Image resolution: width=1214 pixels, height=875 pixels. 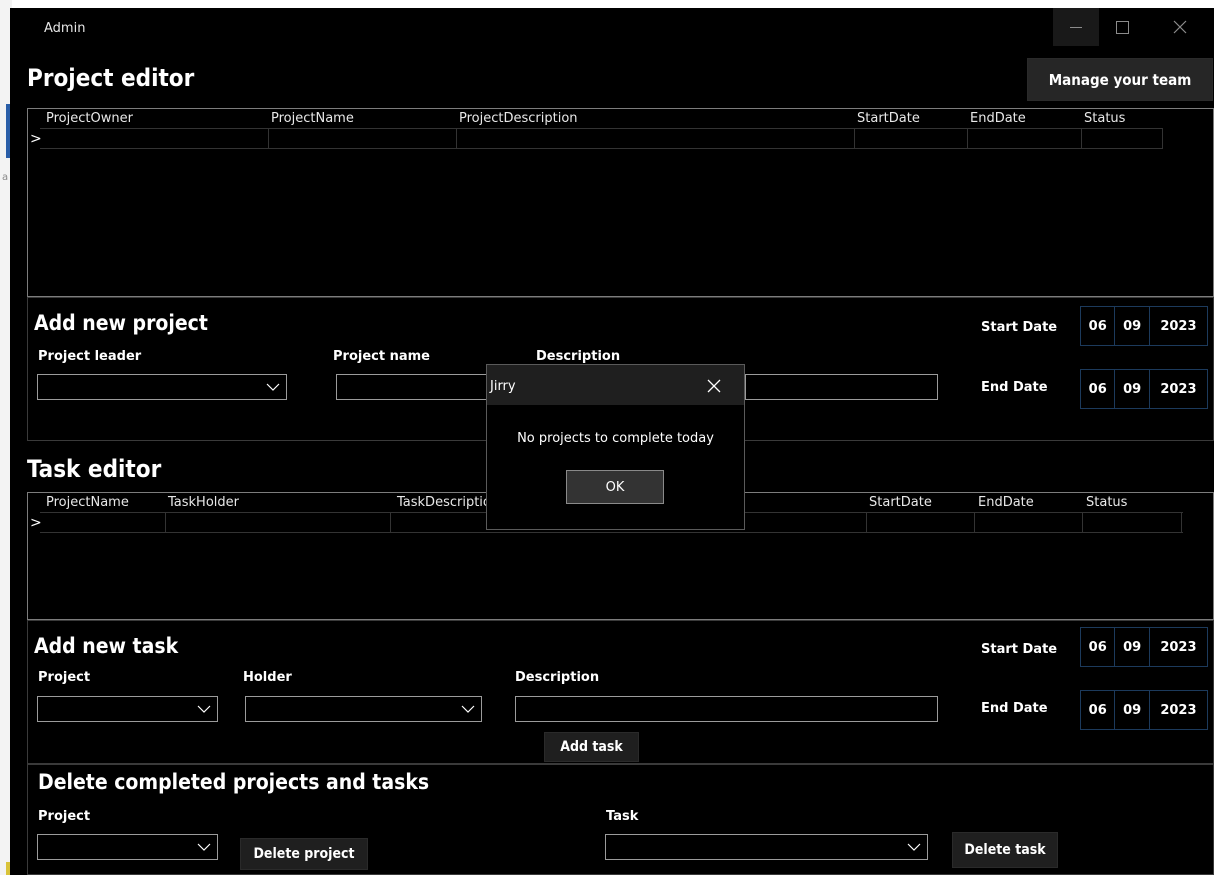 I want to click on task-end-date-picker: 06 09 2023, so click(x=1144, y=710).